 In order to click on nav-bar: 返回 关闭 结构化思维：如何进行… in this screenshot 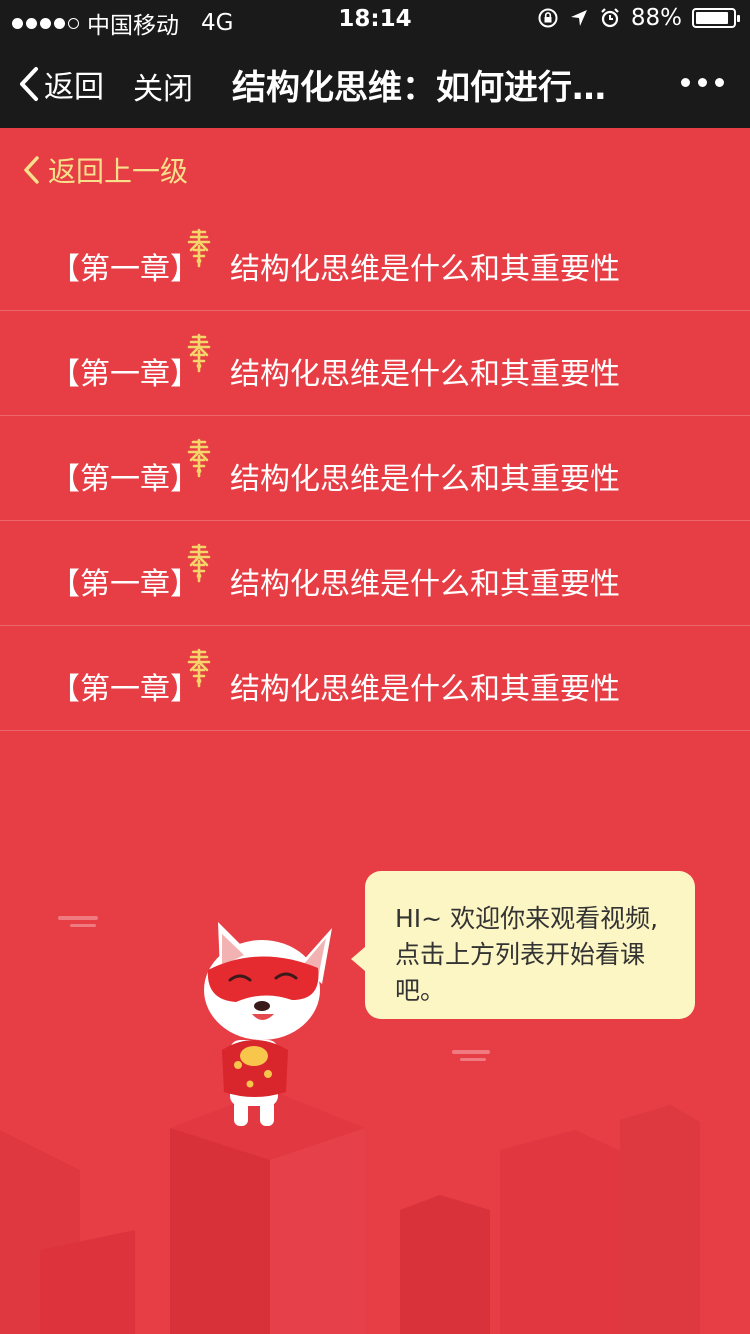, I will do `click(375, 84)`.